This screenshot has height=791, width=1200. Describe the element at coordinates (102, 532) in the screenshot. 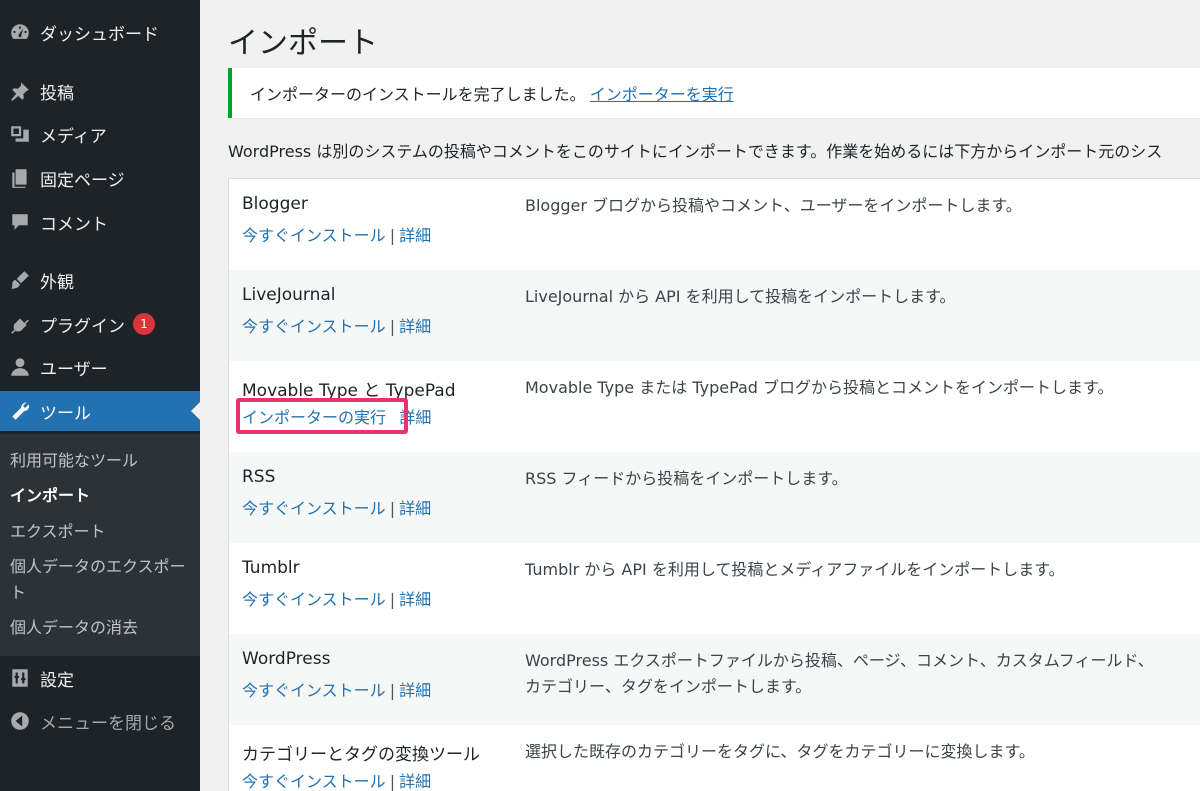

I see `submenu-export: エクスポート` at that location.